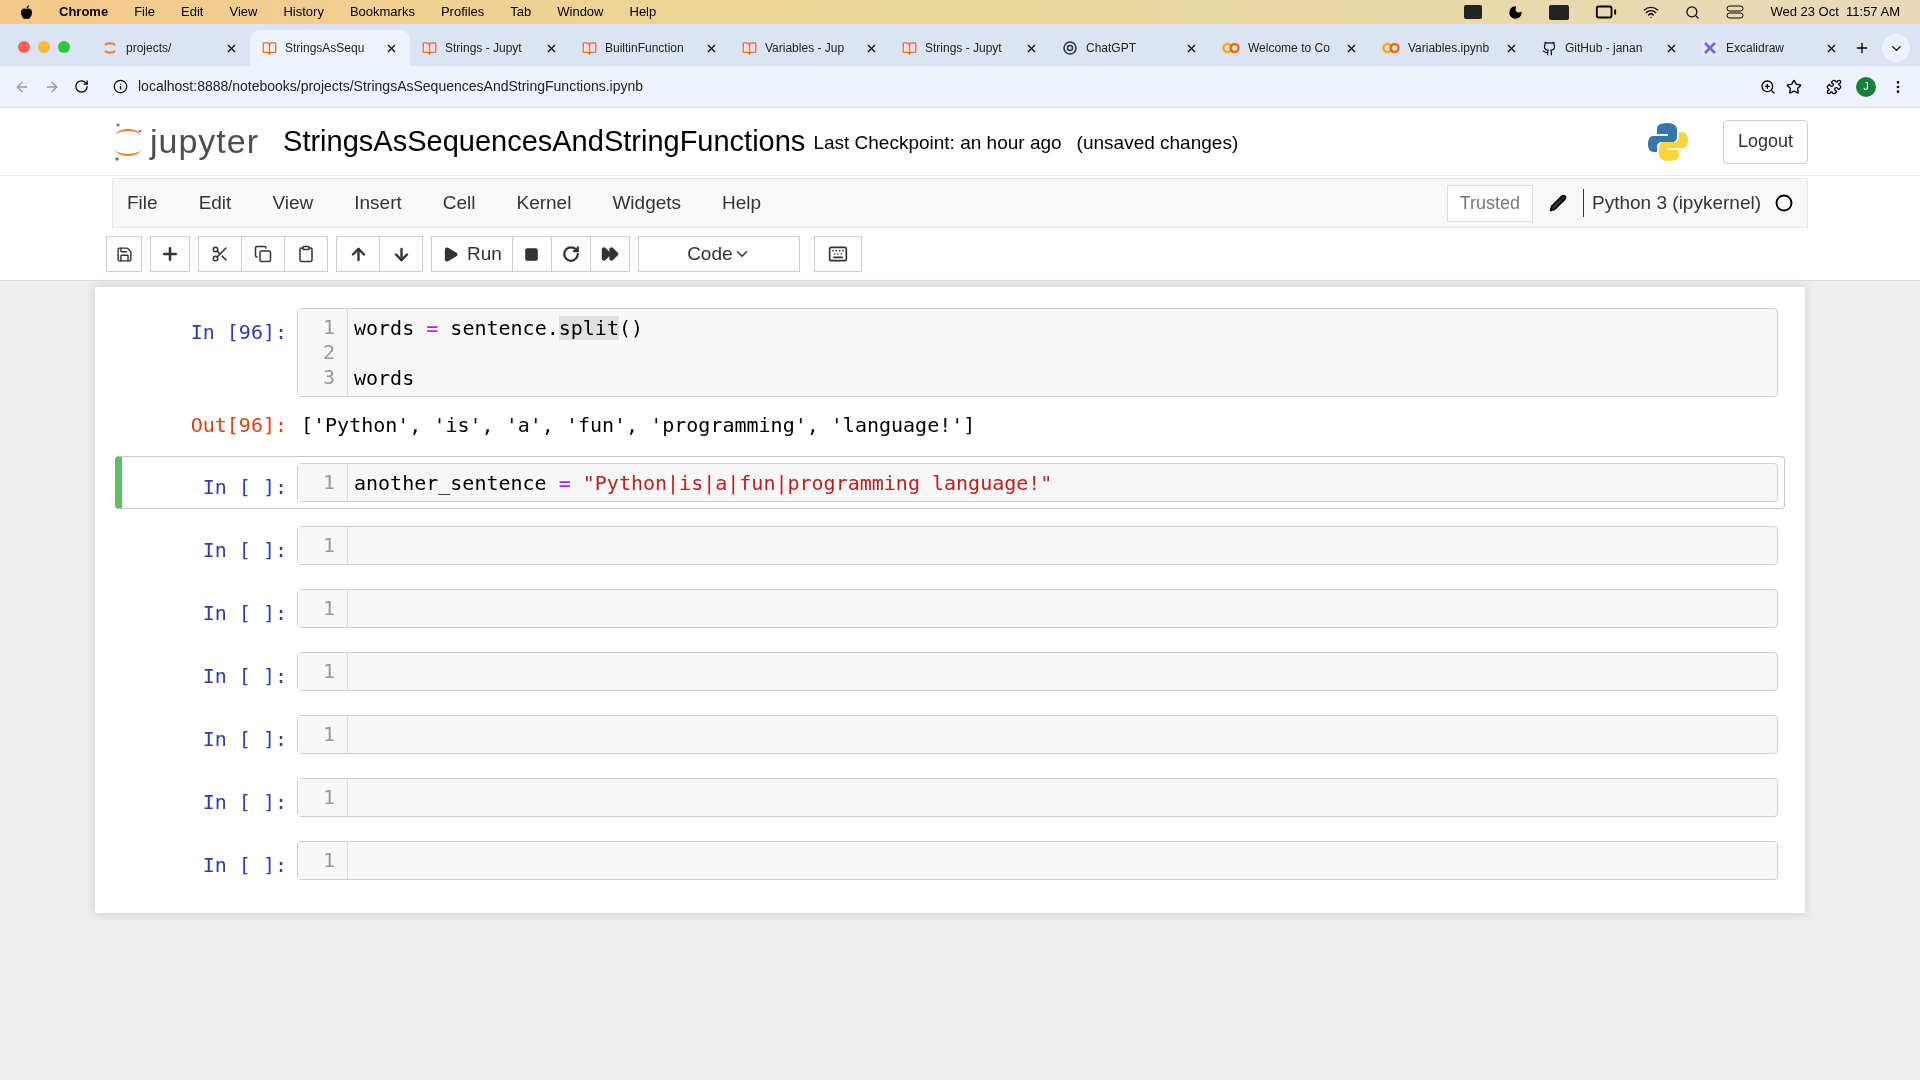  Describe the element at coordinates (742, 203) in the screenshot. I see `notebook-menu-item: Help` at that location.